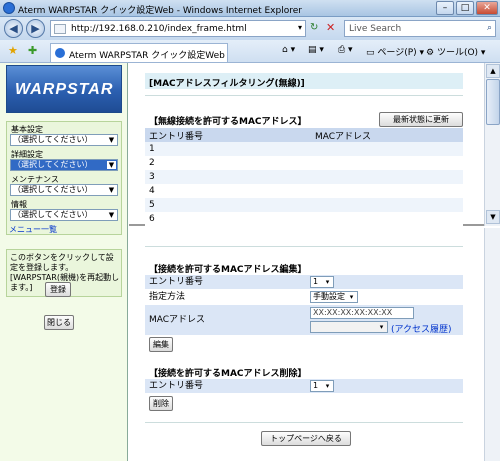  I want to click on method-label: 指定方法, so click(225, 297).